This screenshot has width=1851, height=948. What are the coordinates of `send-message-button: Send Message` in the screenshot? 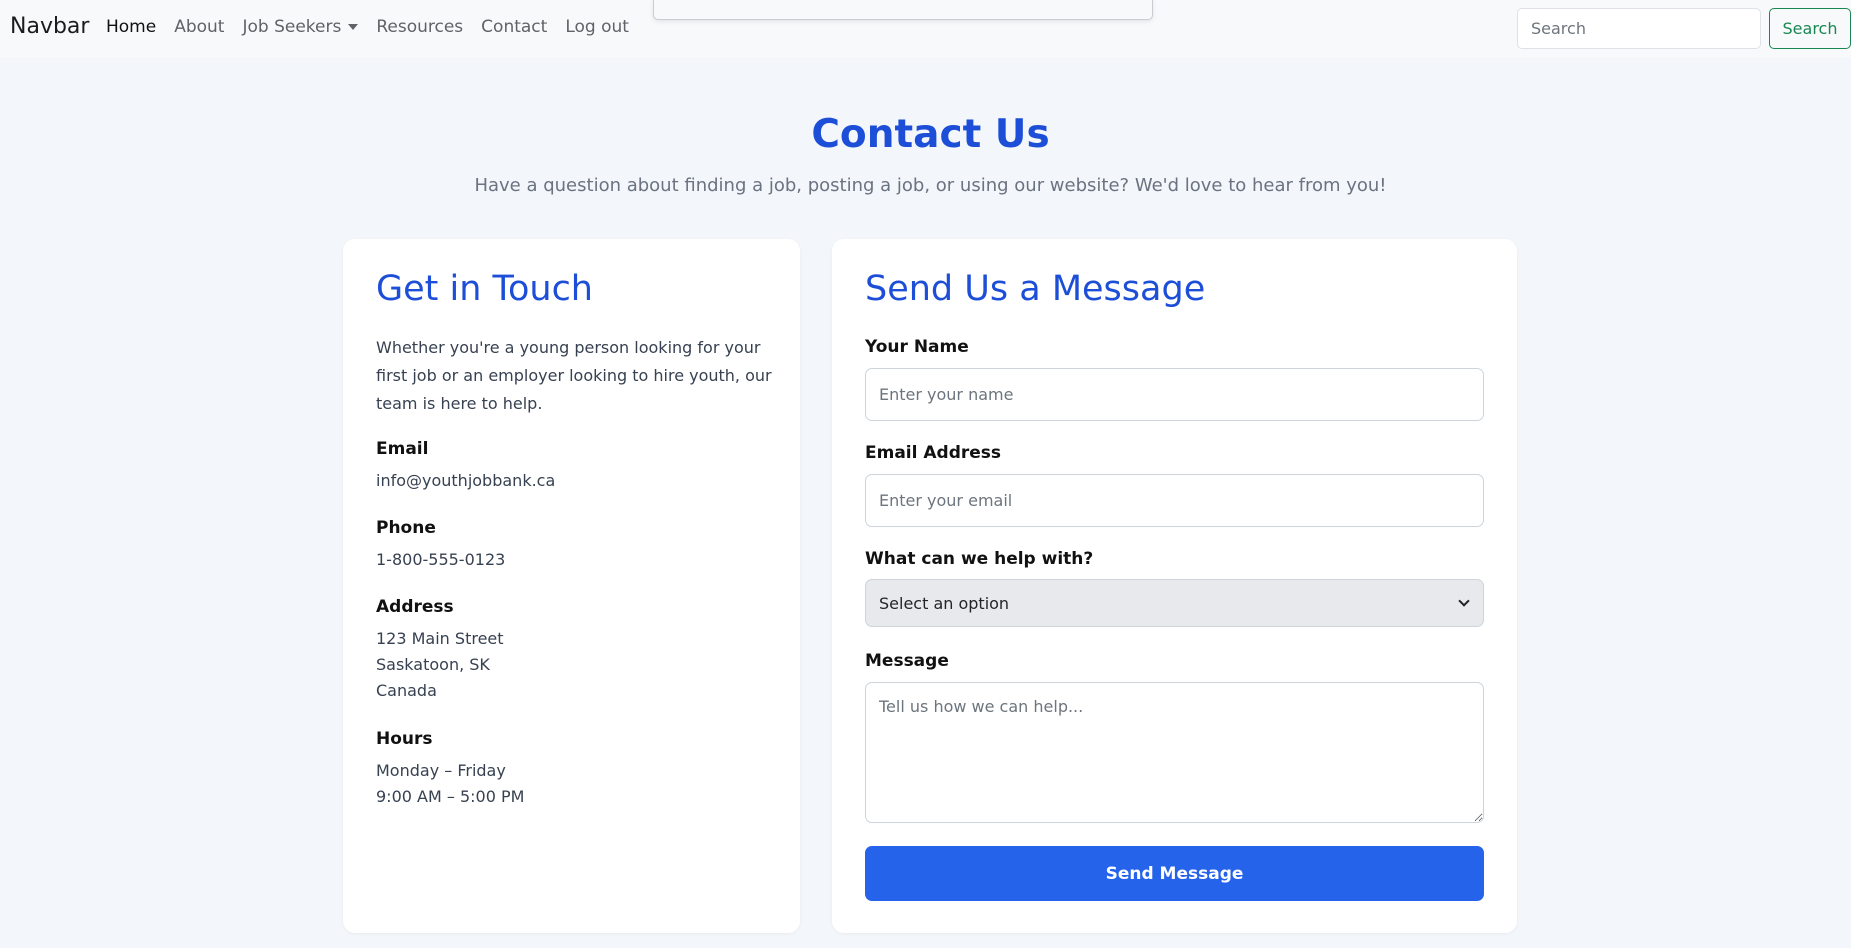 It's located at (1174, 873).